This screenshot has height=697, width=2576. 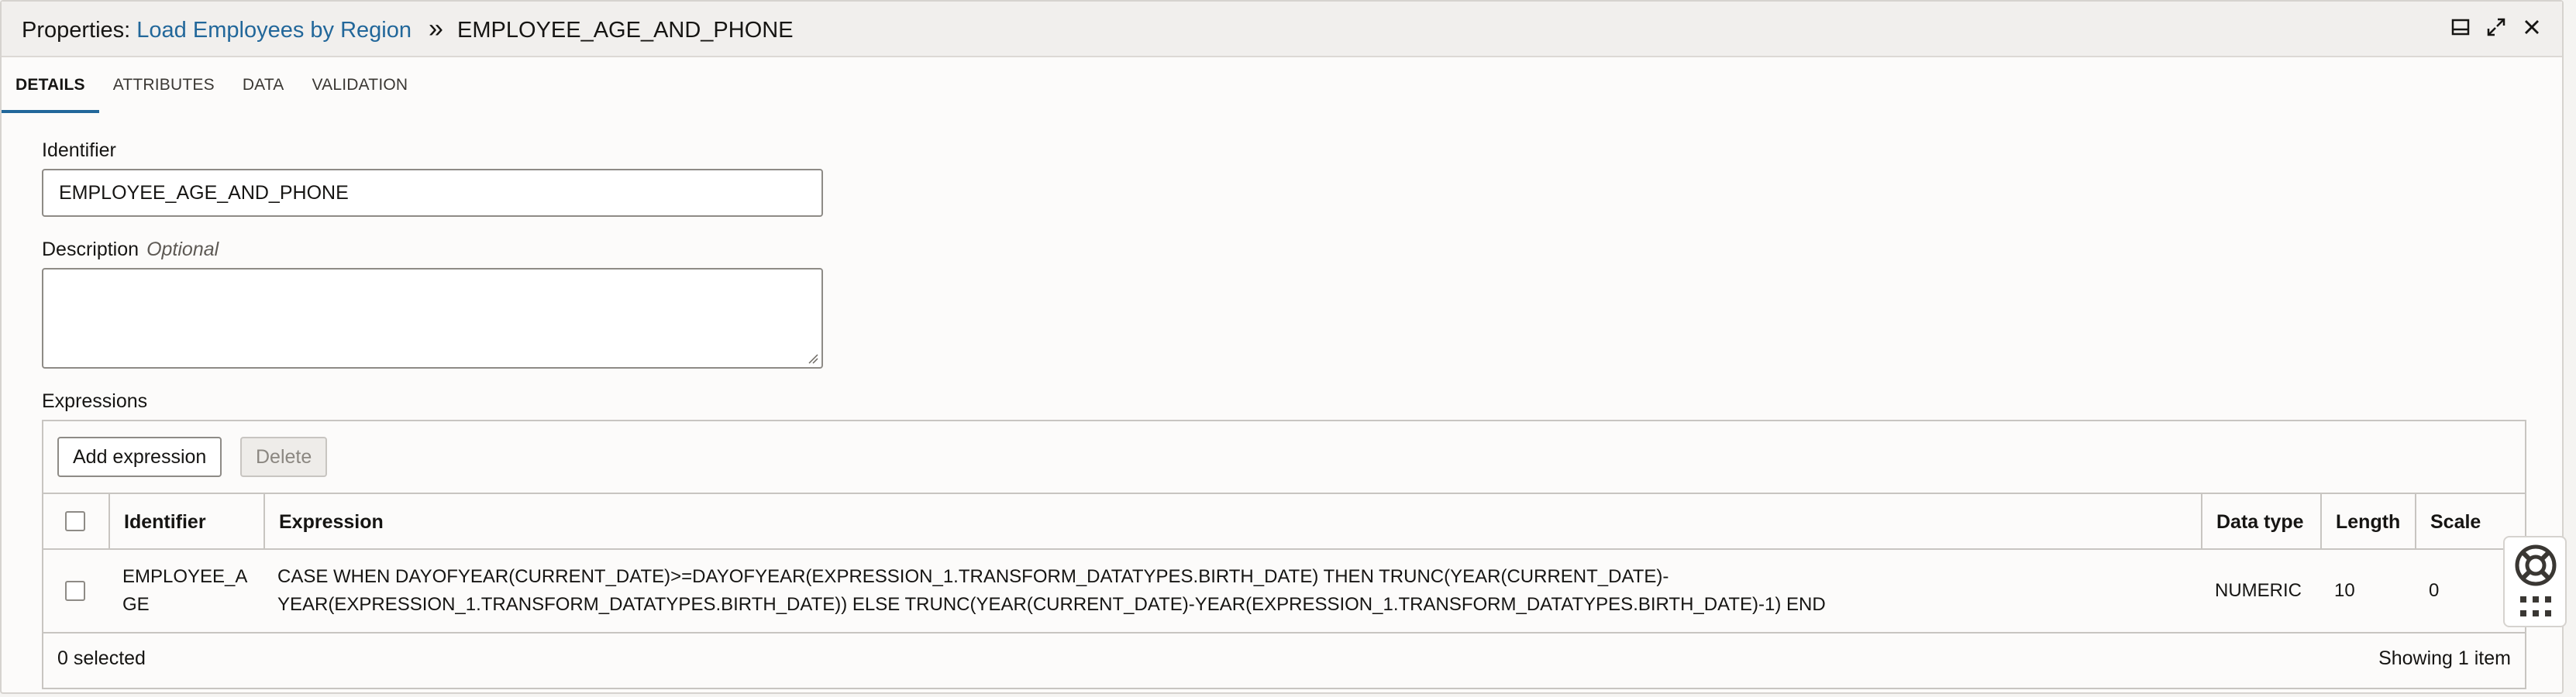 I want to click on column-header-length: Length, so click(x=2367, y=522).